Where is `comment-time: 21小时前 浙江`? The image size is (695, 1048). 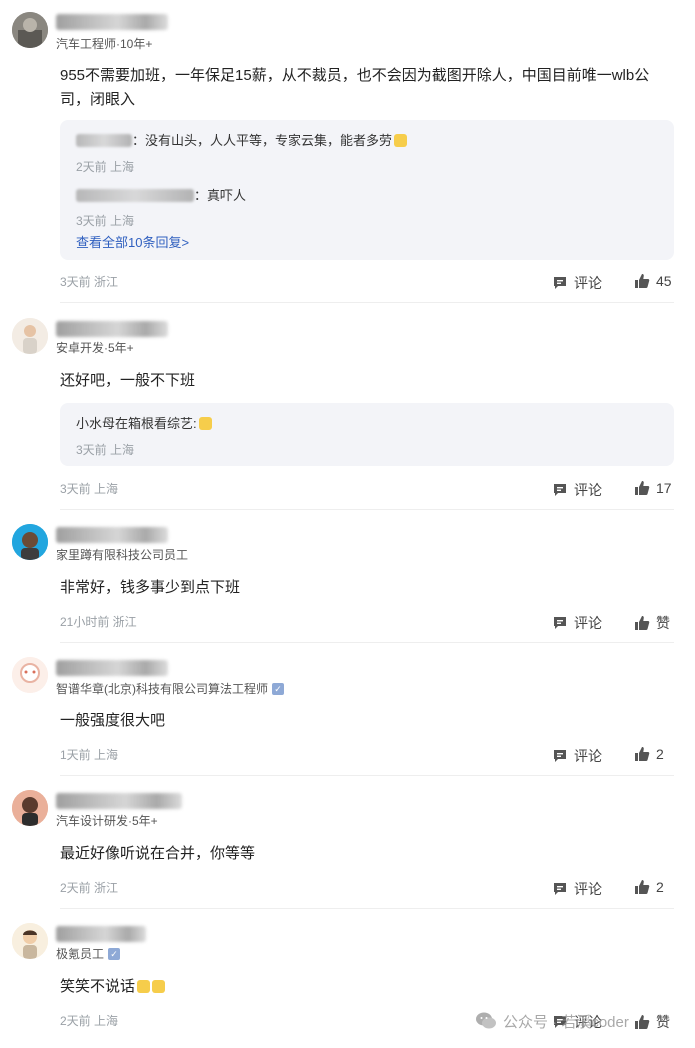
comment-time: 21小时前 浙江 is located at coordinates (98, 622).